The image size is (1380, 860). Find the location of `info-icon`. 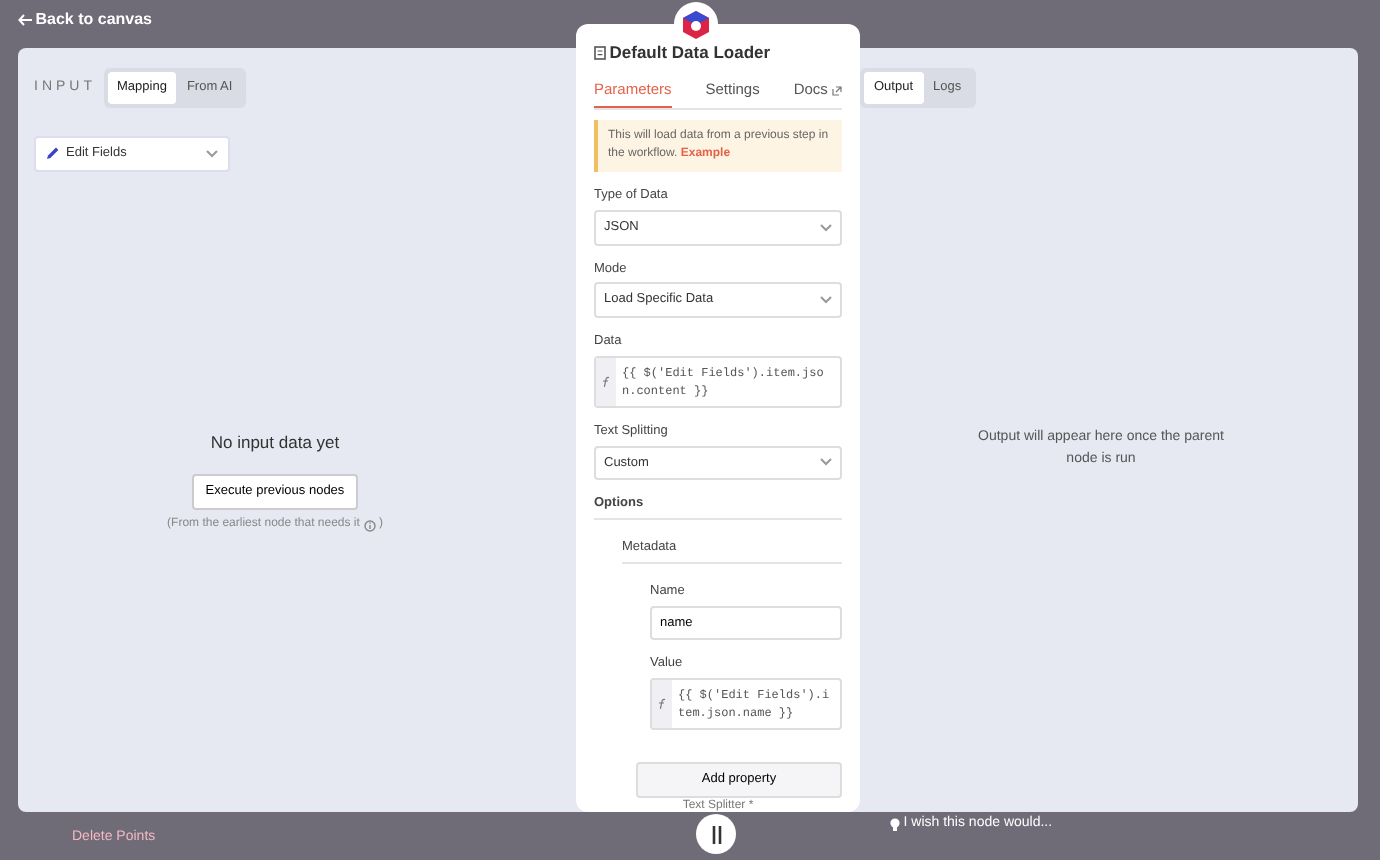

info-icon is located at coordinates (369, 525).